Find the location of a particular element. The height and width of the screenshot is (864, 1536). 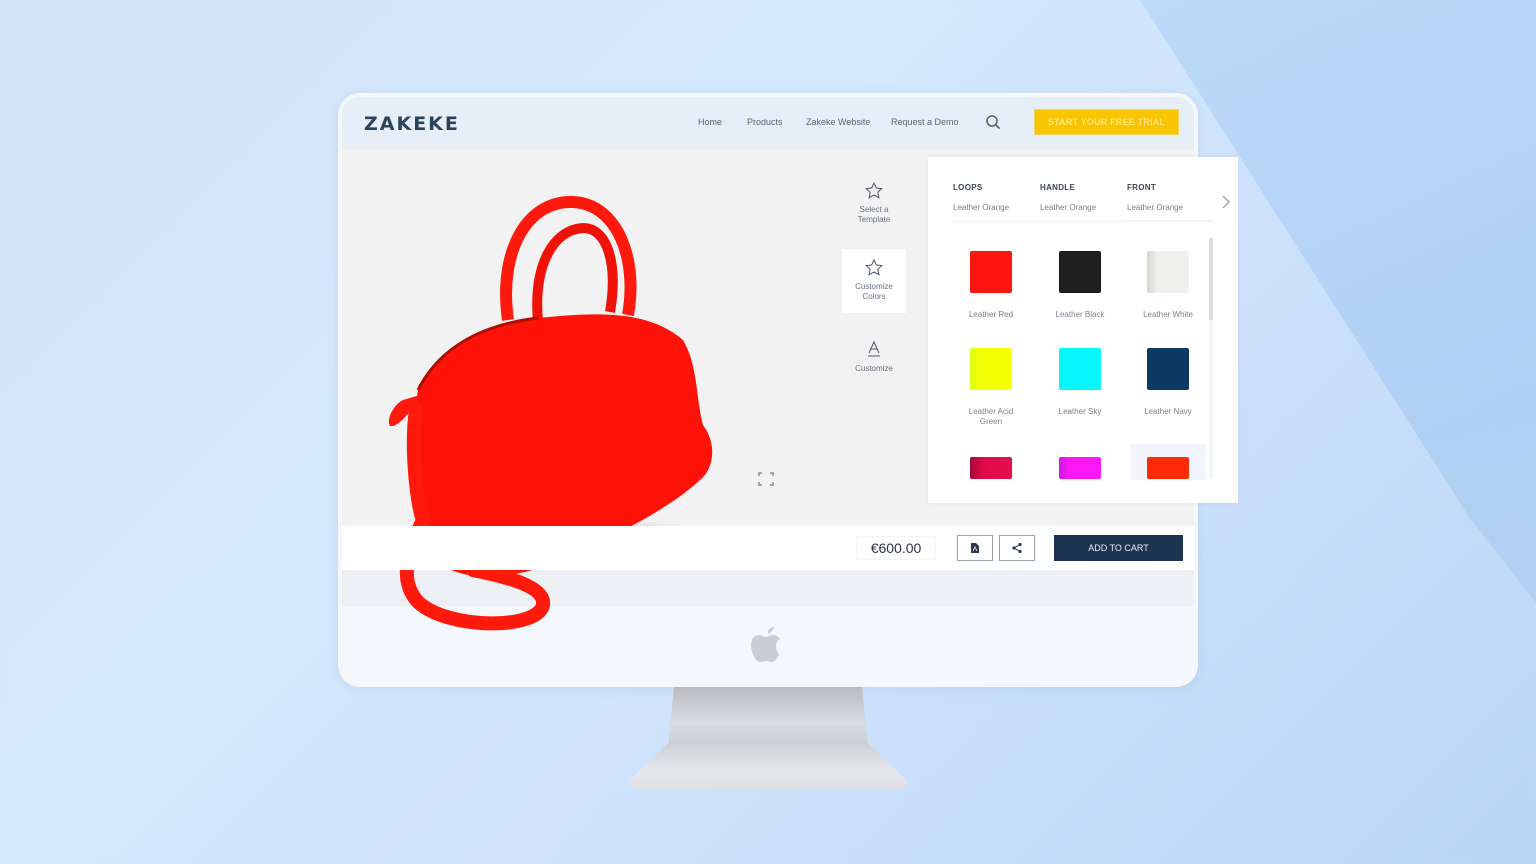

component-tab-loops: LOOPS Leather Orange is located at coordinates (981, 197).